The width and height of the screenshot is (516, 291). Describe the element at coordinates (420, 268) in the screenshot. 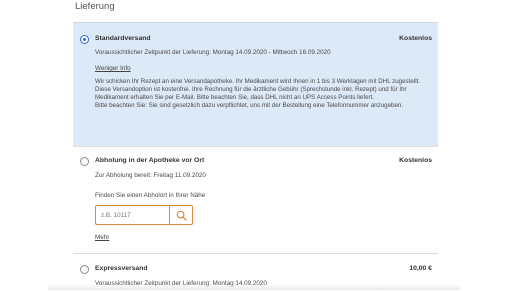

I see `option-price-express: 10,00 €` at that location.